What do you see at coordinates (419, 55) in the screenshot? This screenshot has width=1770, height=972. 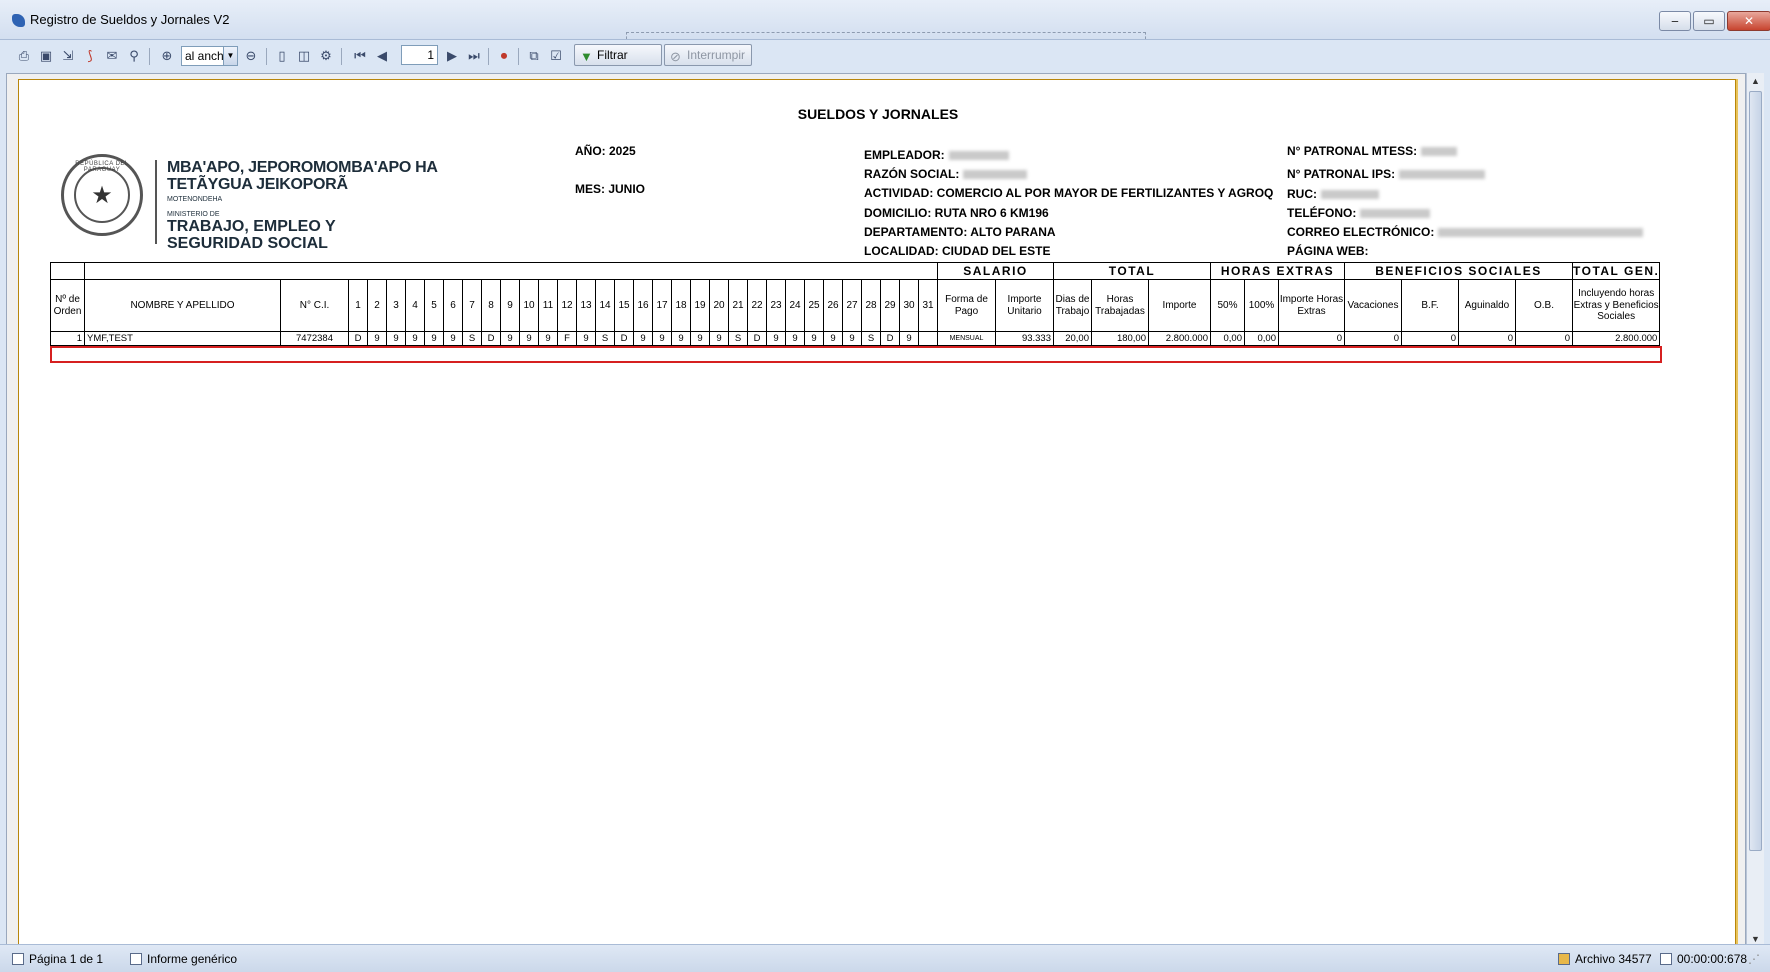 I see `page-number-input: 1` at bounding box center [419, 55].